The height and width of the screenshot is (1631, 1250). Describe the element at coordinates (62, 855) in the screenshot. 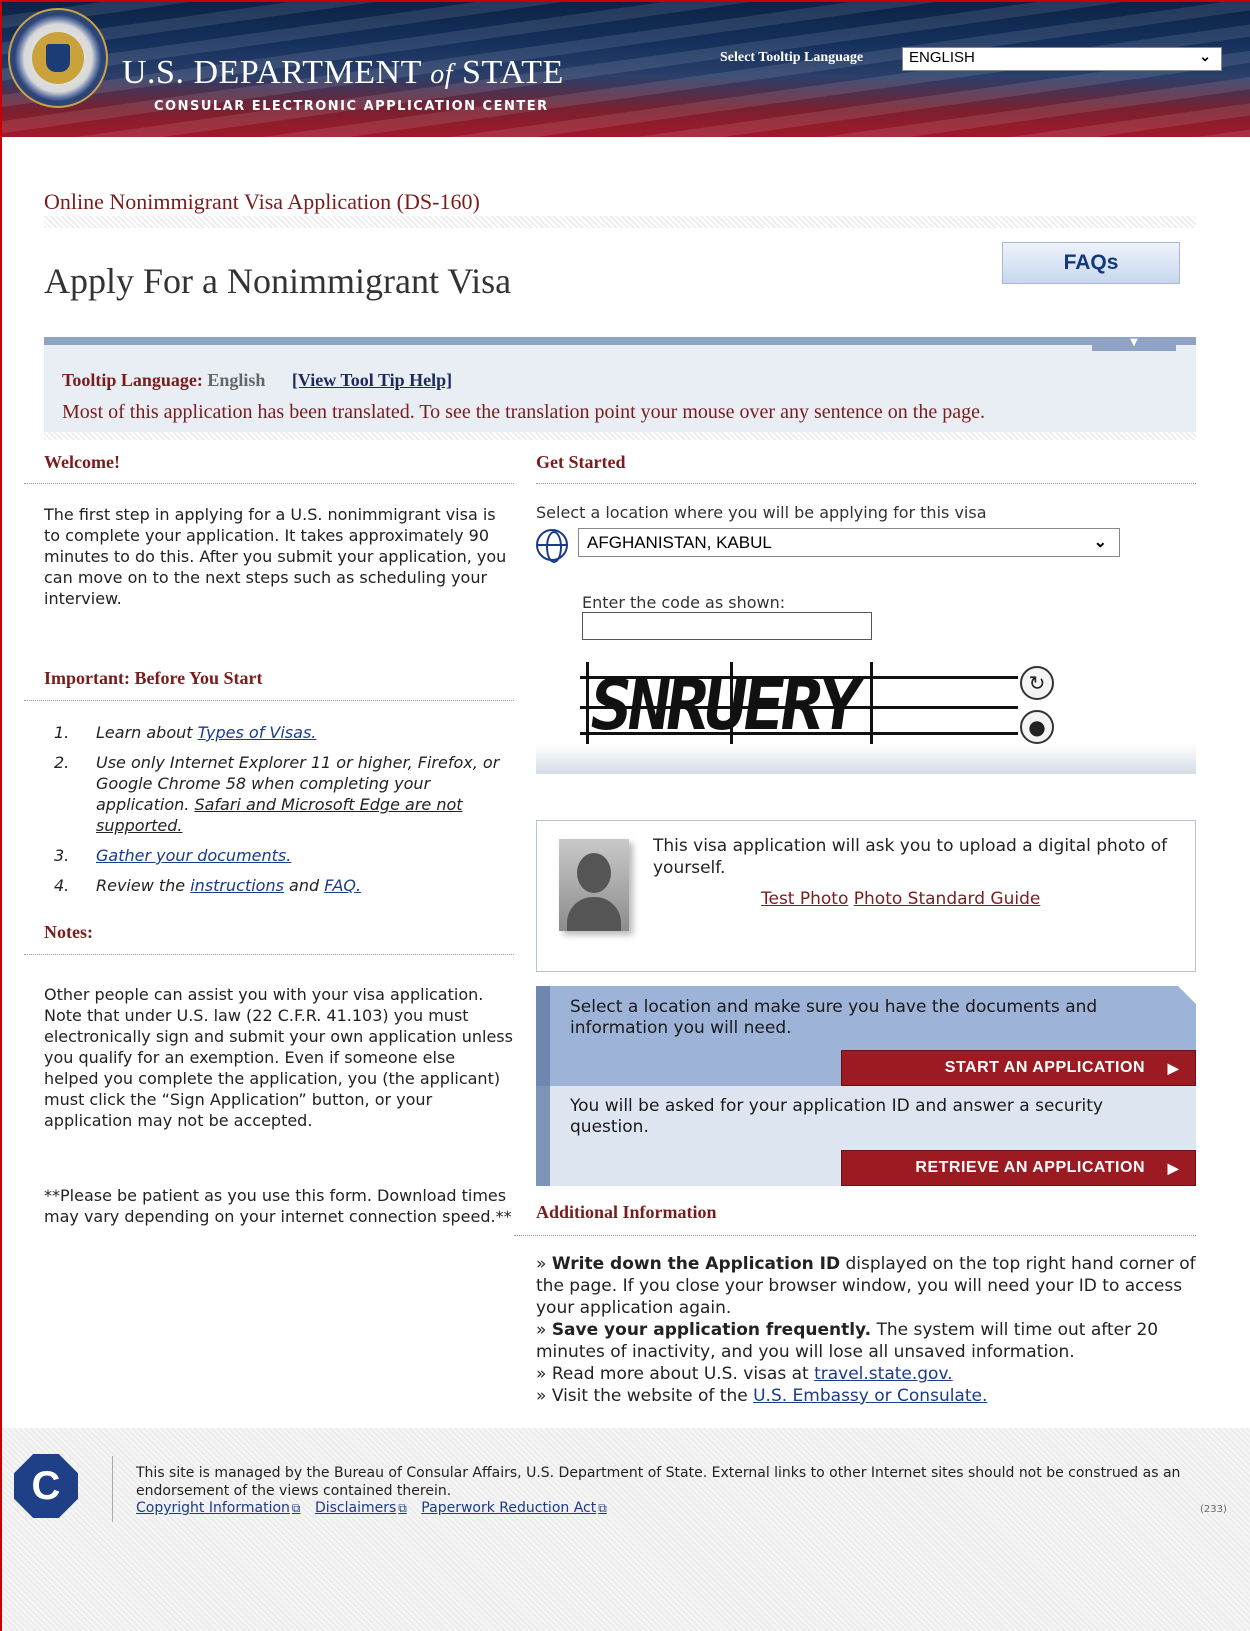

I see `list-number: 3.` at that location.